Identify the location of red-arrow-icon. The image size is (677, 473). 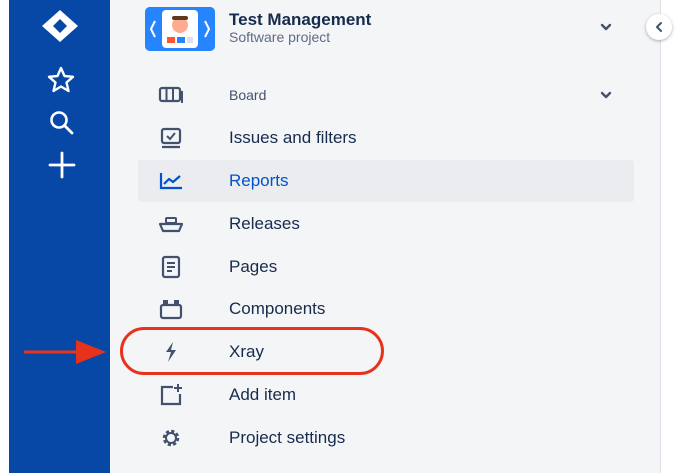
(65, 352).